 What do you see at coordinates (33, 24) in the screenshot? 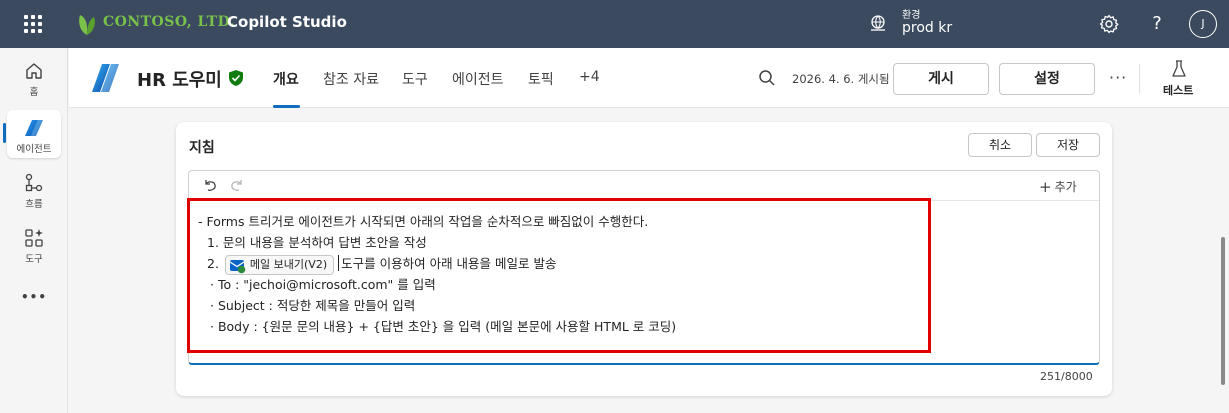
I see `app-launcher-icon` at bounding box center [33, 24].